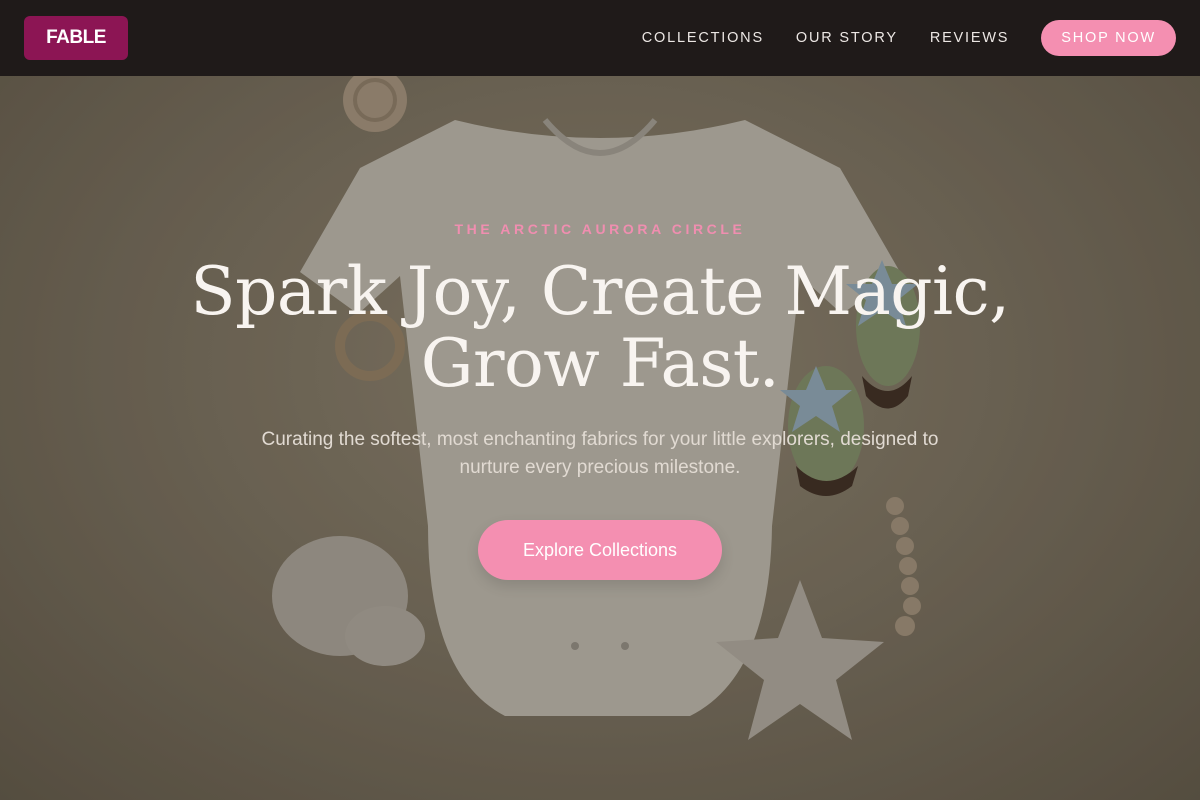 The width and height of the screenshot is (1200, 800). What do you see at coordinates (600, 550) in the screenshot?
I see `explore-collections-button: Explore Collections` at bounding box center [600, 550].